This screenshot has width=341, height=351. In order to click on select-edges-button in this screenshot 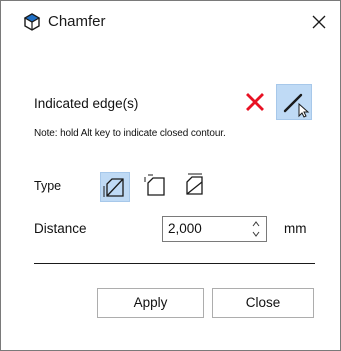, I will do `click(294, 102)`.